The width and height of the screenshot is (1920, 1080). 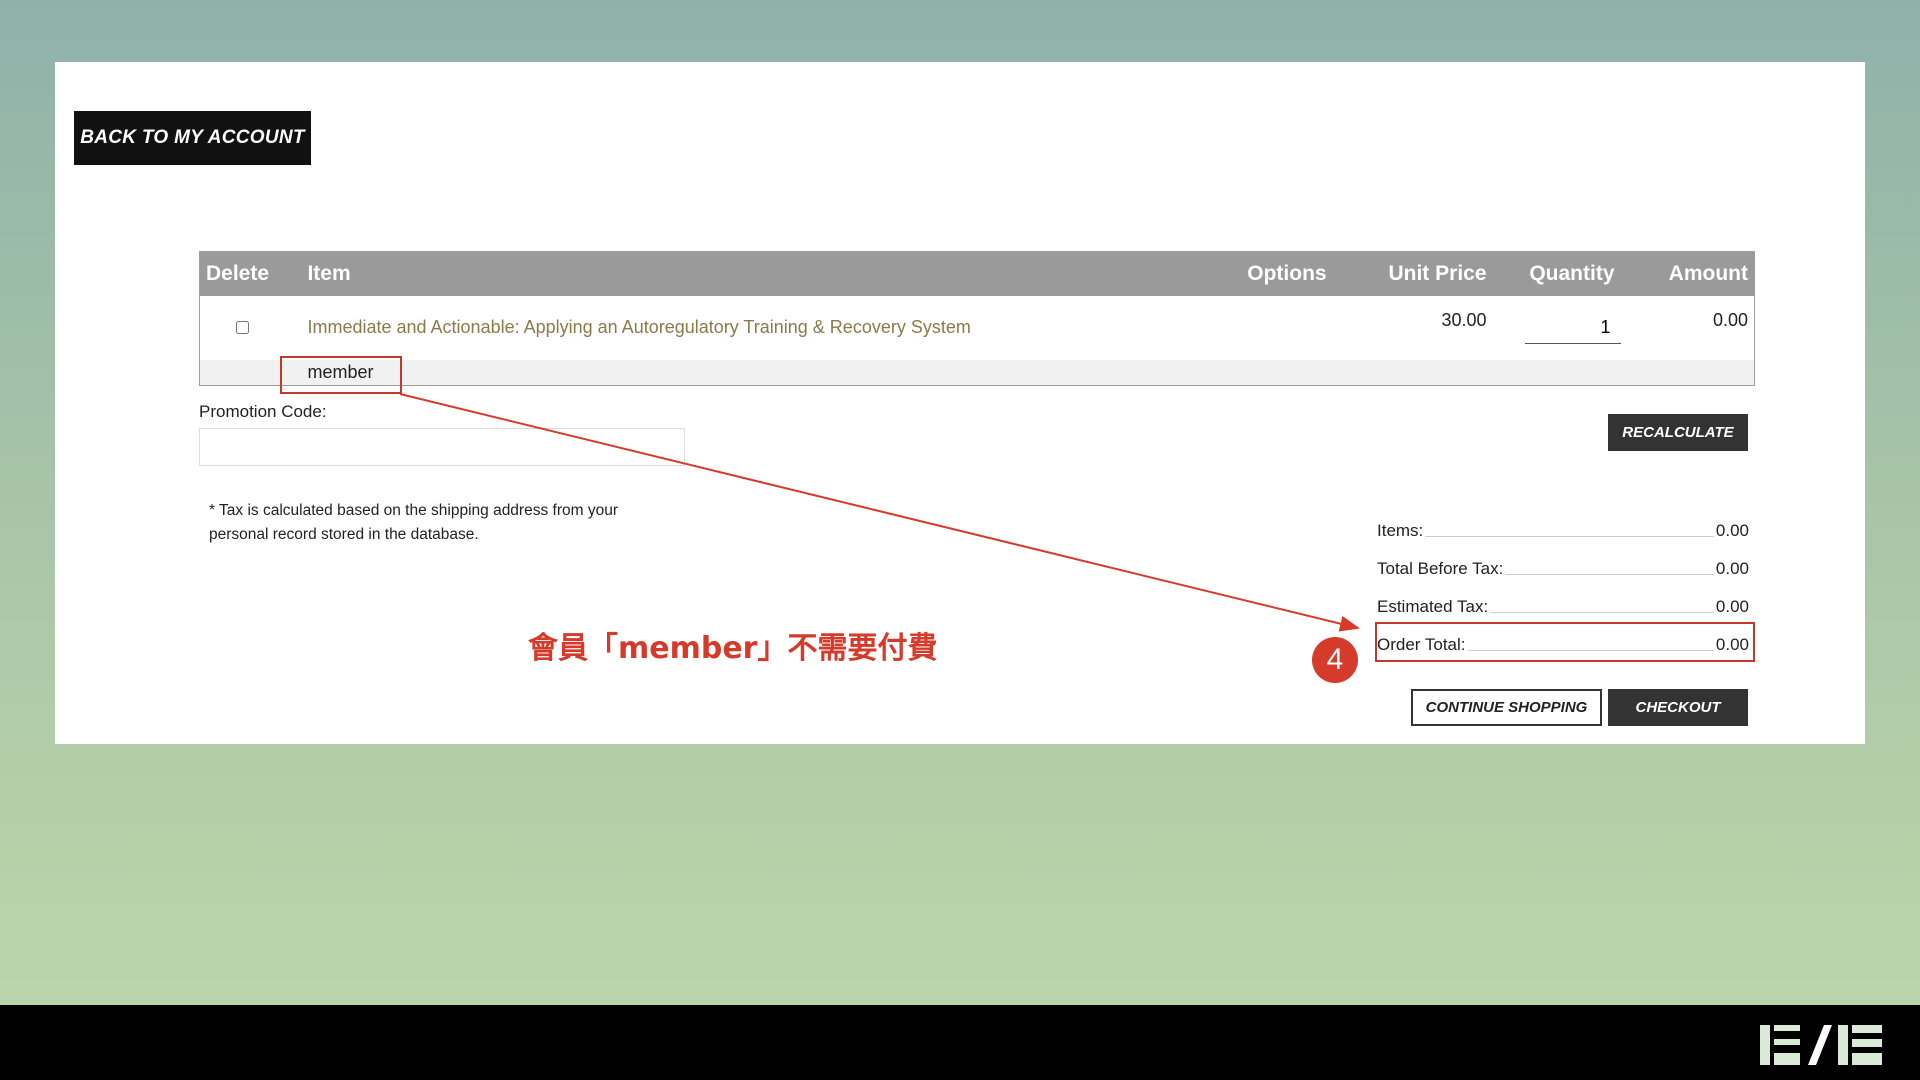 I want to click on col-delete: Delete, so click(x=250, y=273).